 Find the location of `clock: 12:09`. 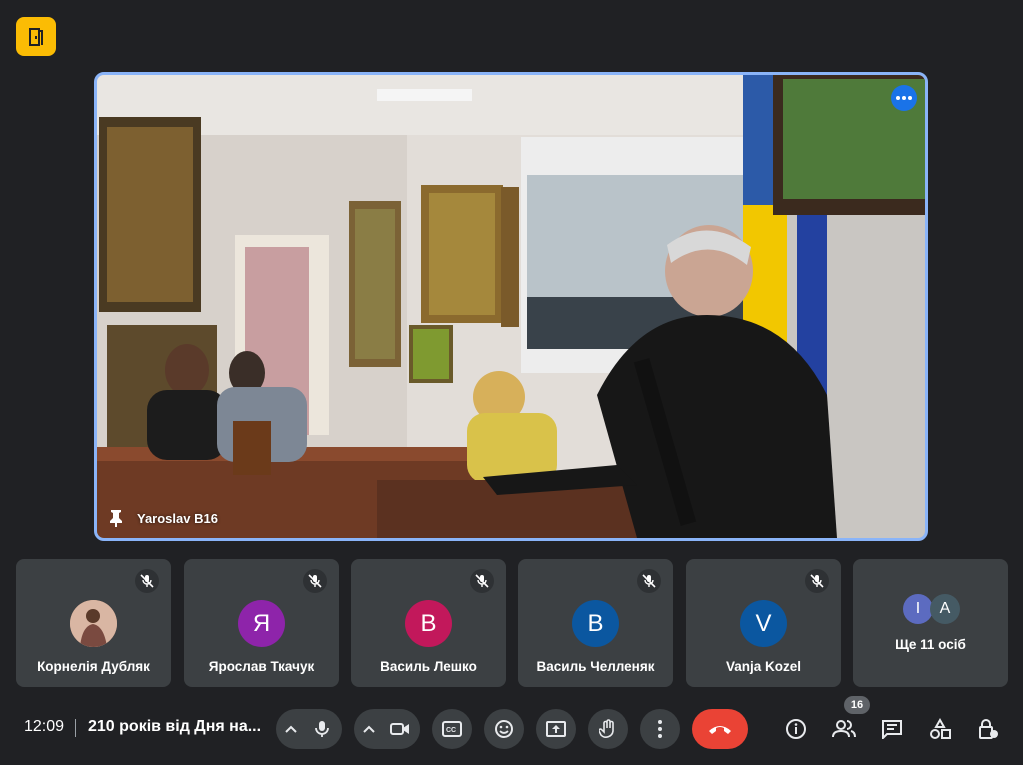

clock: 12:09 is located at coordinates (44, 726).